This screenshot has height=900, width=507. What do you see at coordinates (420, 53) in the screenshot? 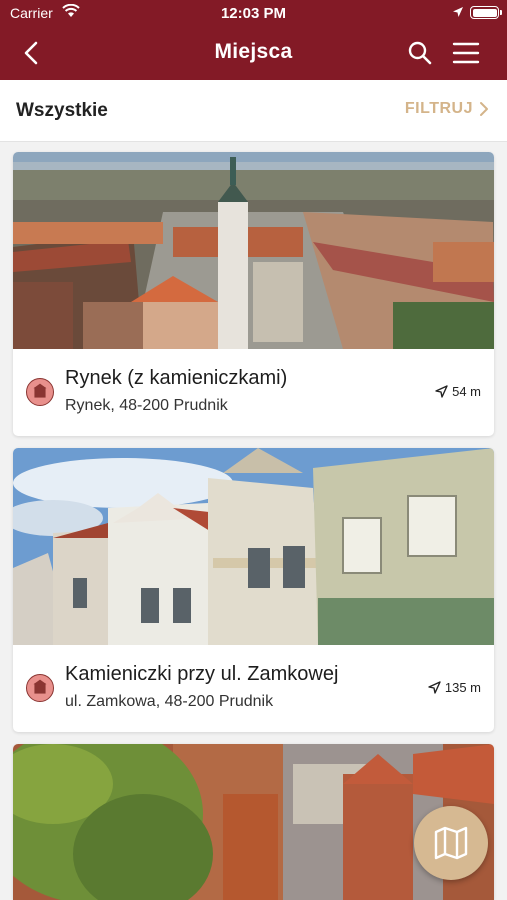
I see `search-icon` at bounding box center [420, 53].